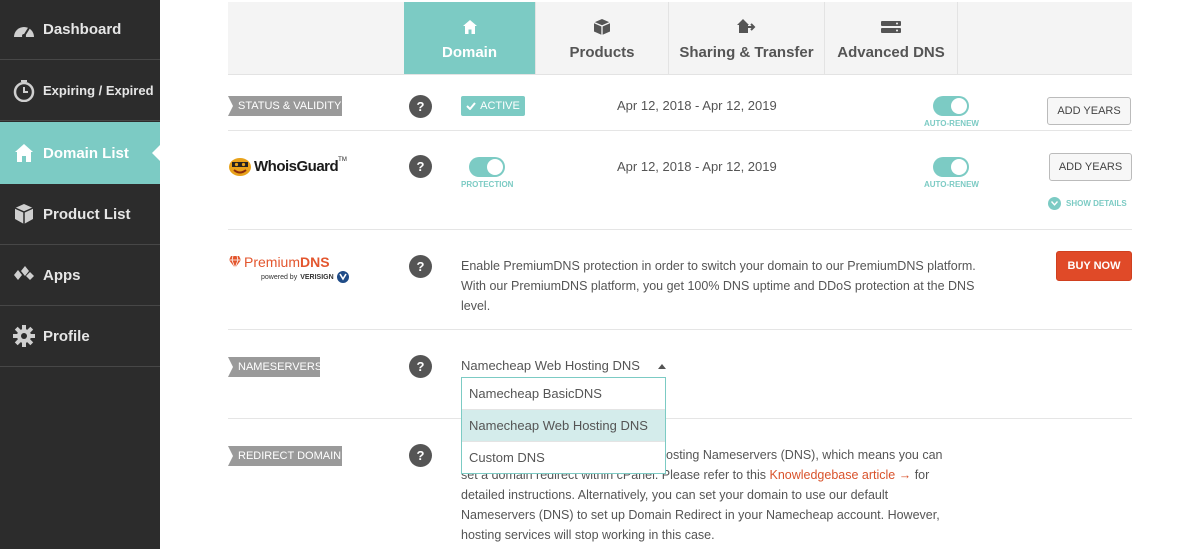 The height and width of the screenshot is (549, 1200). I want to click on nameserver-option-basicdns: Namecheap BasicDNS, so click(563, 393).